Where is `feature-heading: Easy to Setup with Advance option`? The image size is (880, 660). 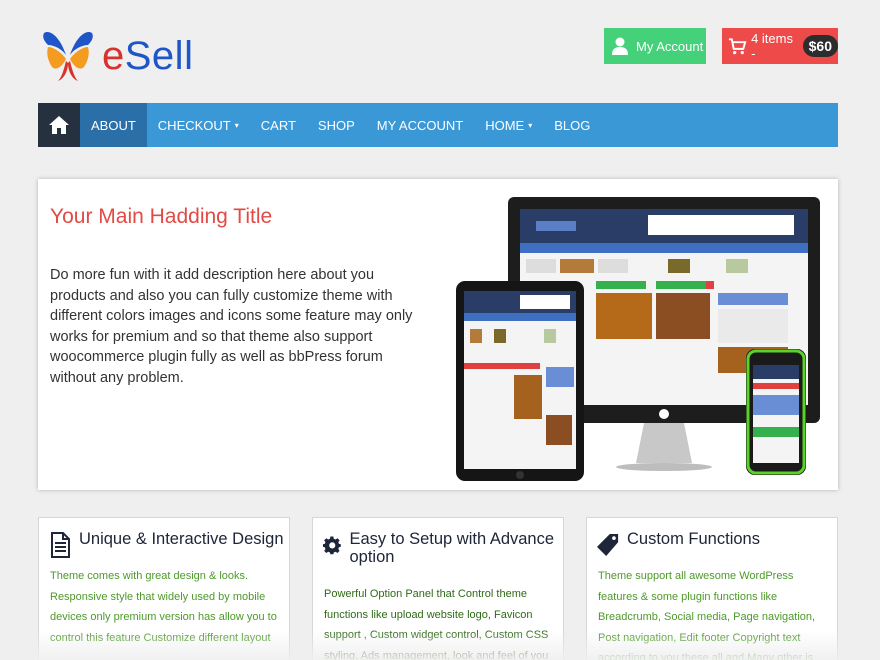 feature-heading: Easy to Setup with Advance option is located at coordinates (443, 548).